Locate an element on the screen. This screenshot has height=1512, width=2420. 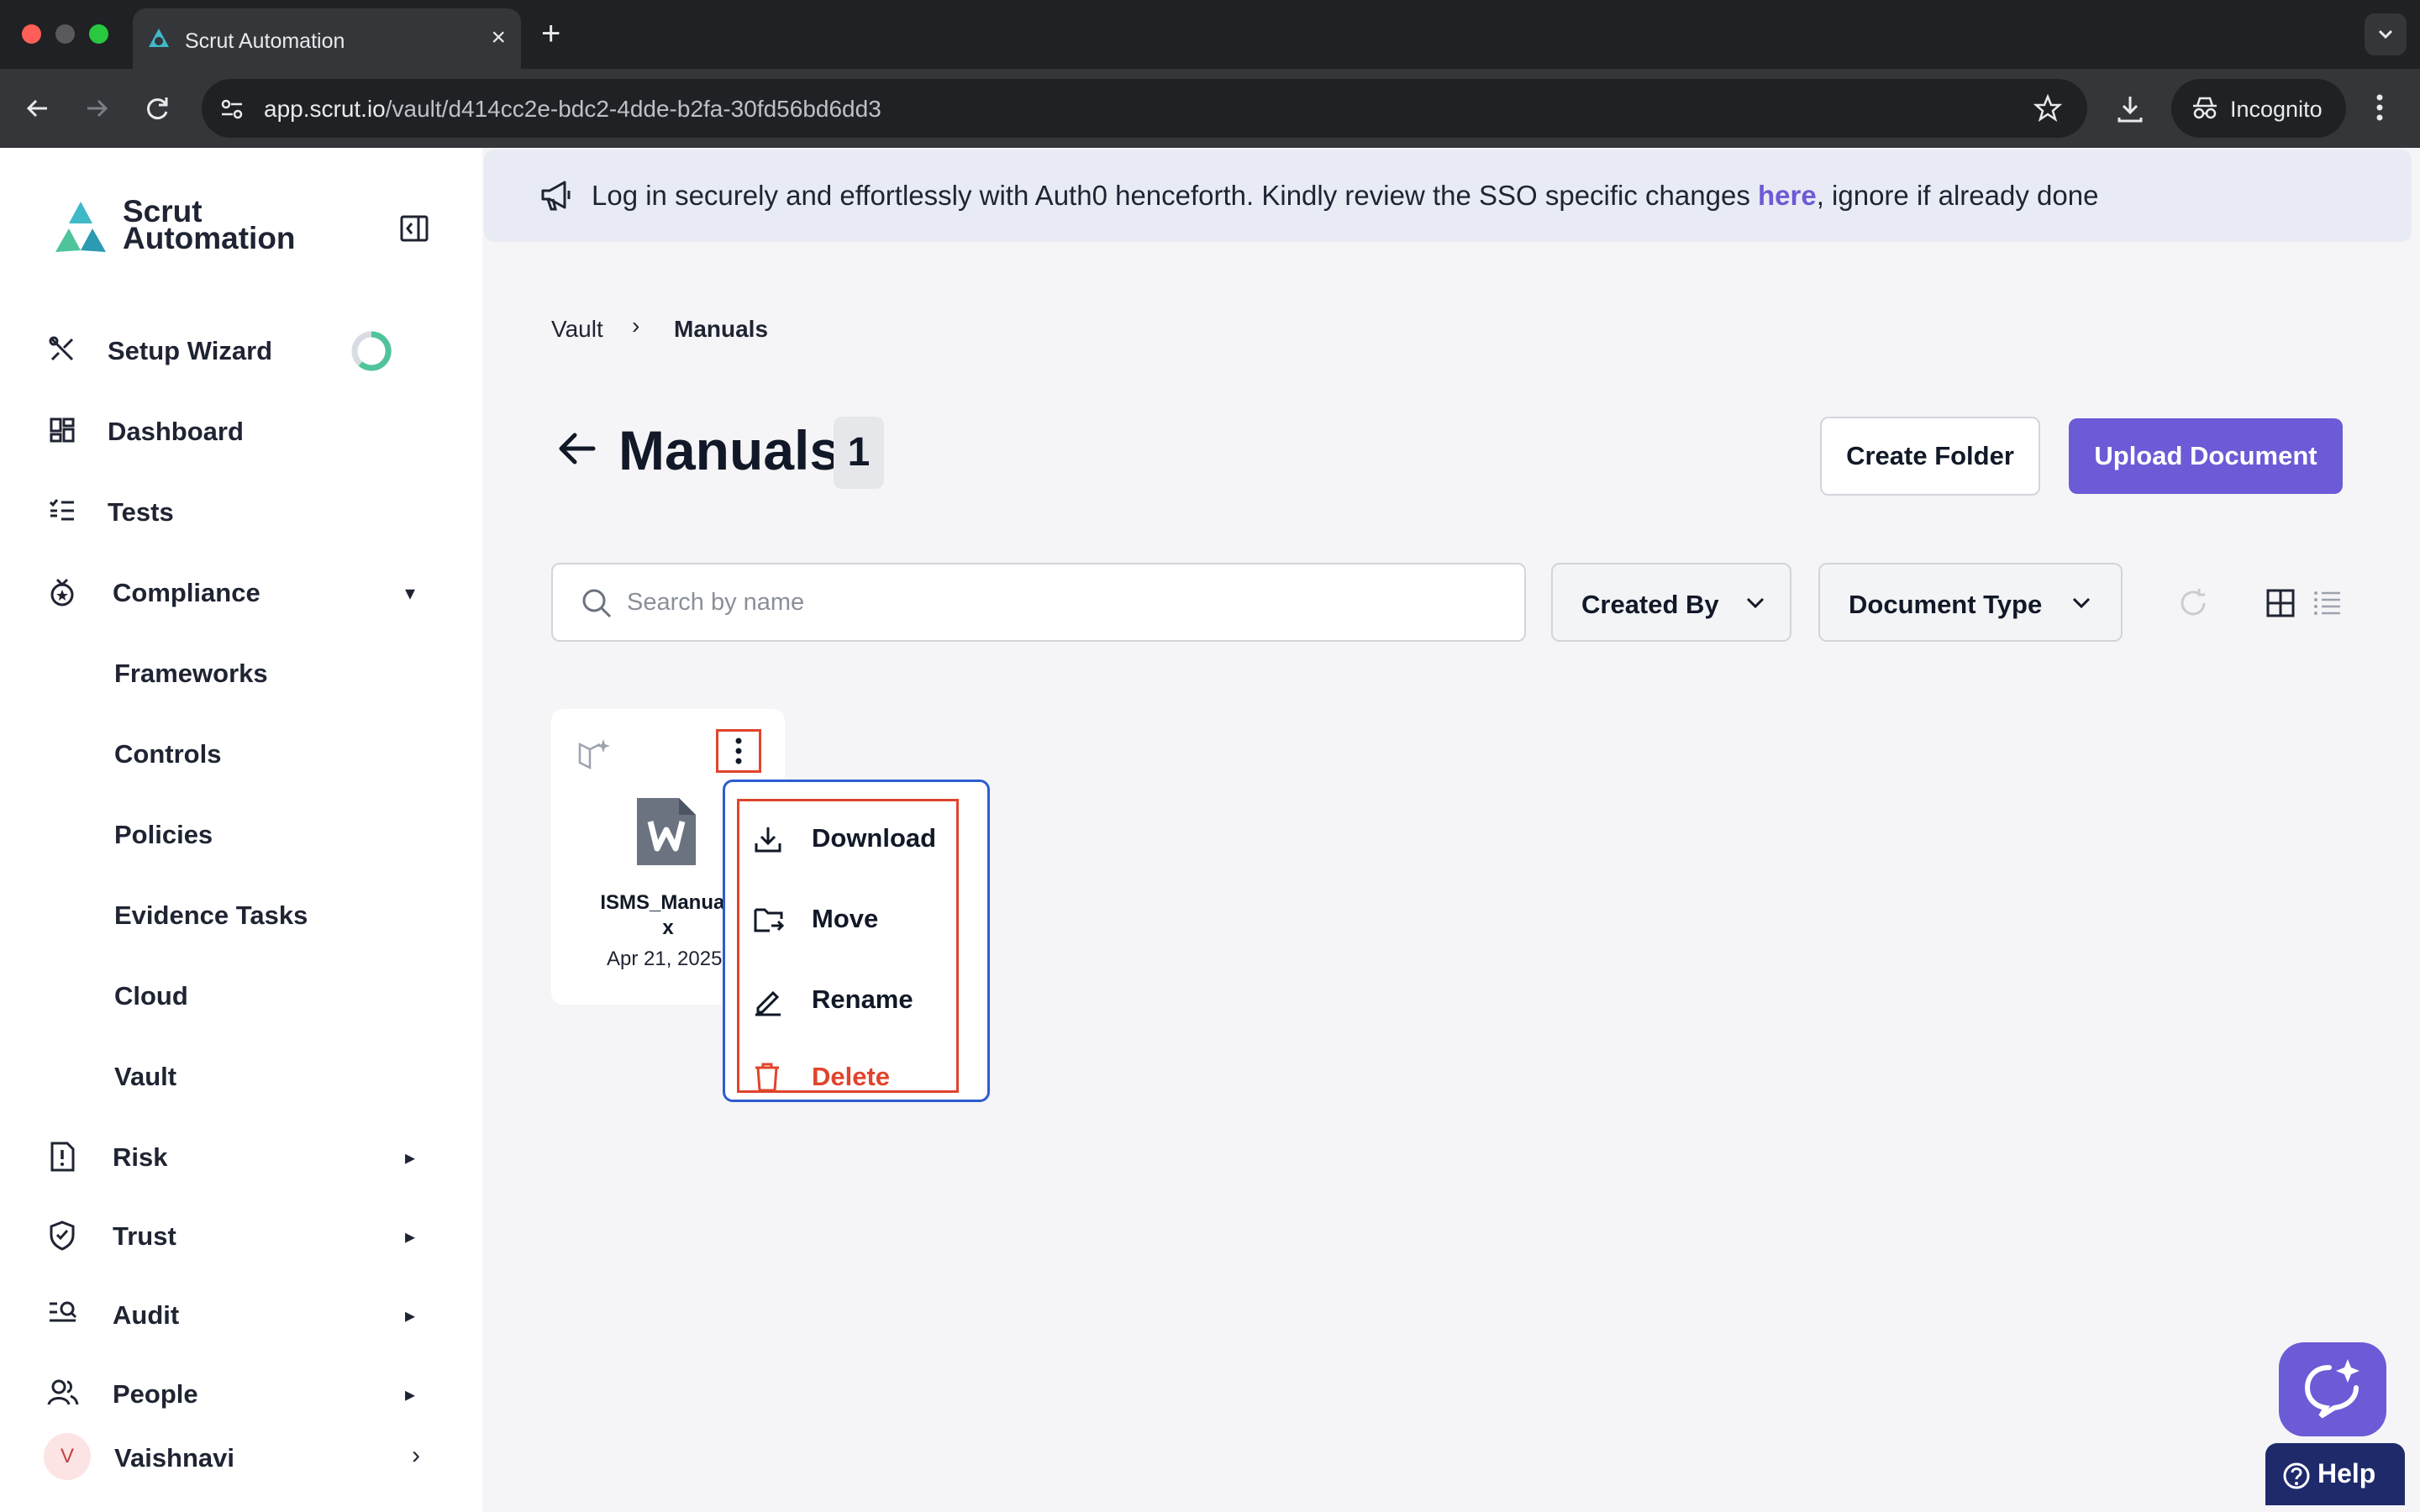
sidebar-item-label: Dashboard is located at coordinates (176, 431).